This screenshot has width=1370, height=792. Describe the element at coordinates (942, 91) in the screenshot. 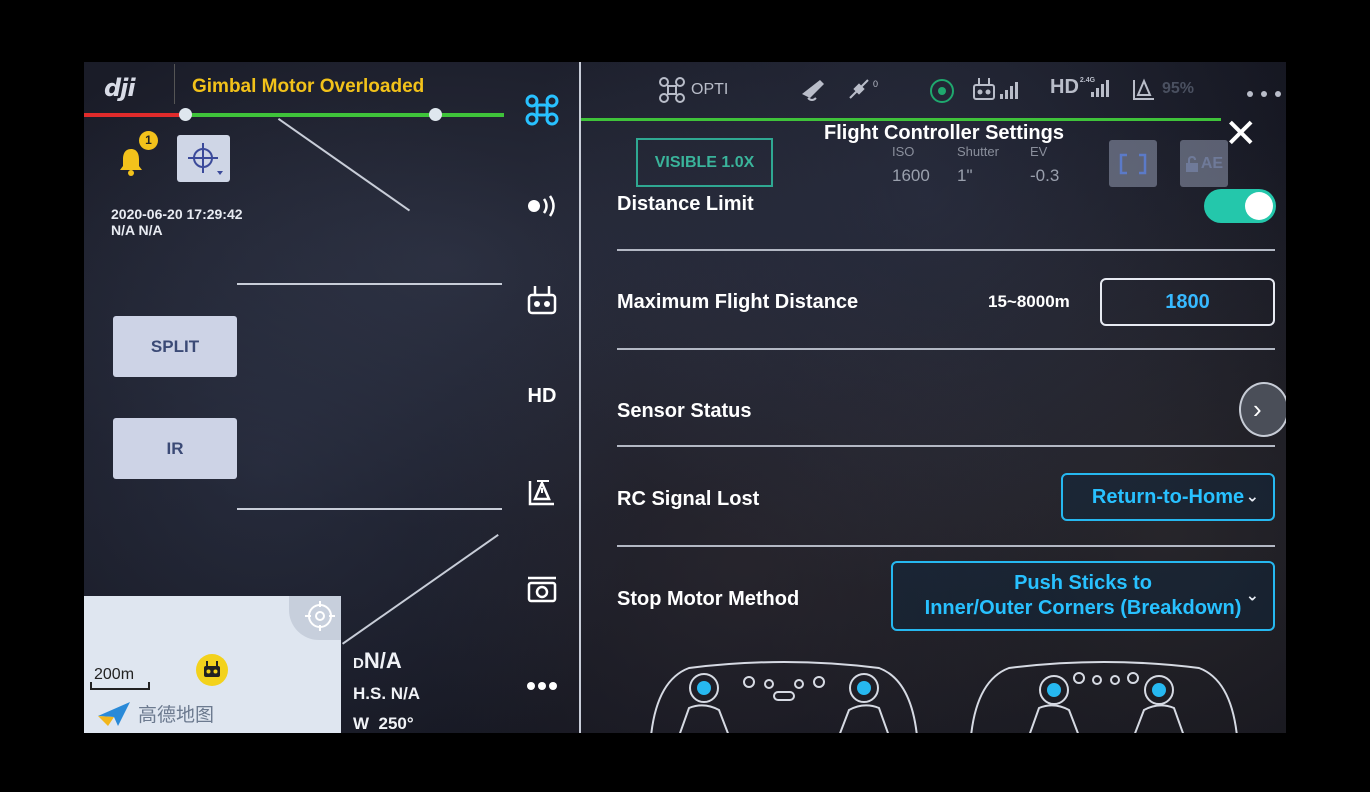

I see `obstacle-sensing-icon` at that location.